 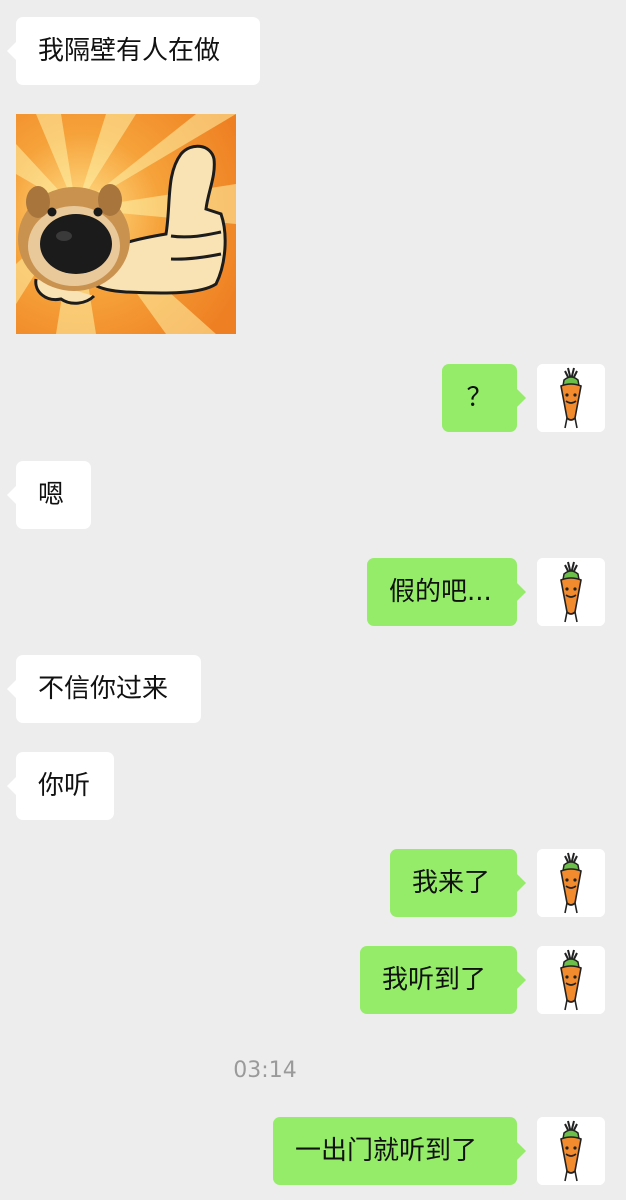 I want to click on incoming-message-bubble: 我隔壁有人在做, so click(x=133, y=51).